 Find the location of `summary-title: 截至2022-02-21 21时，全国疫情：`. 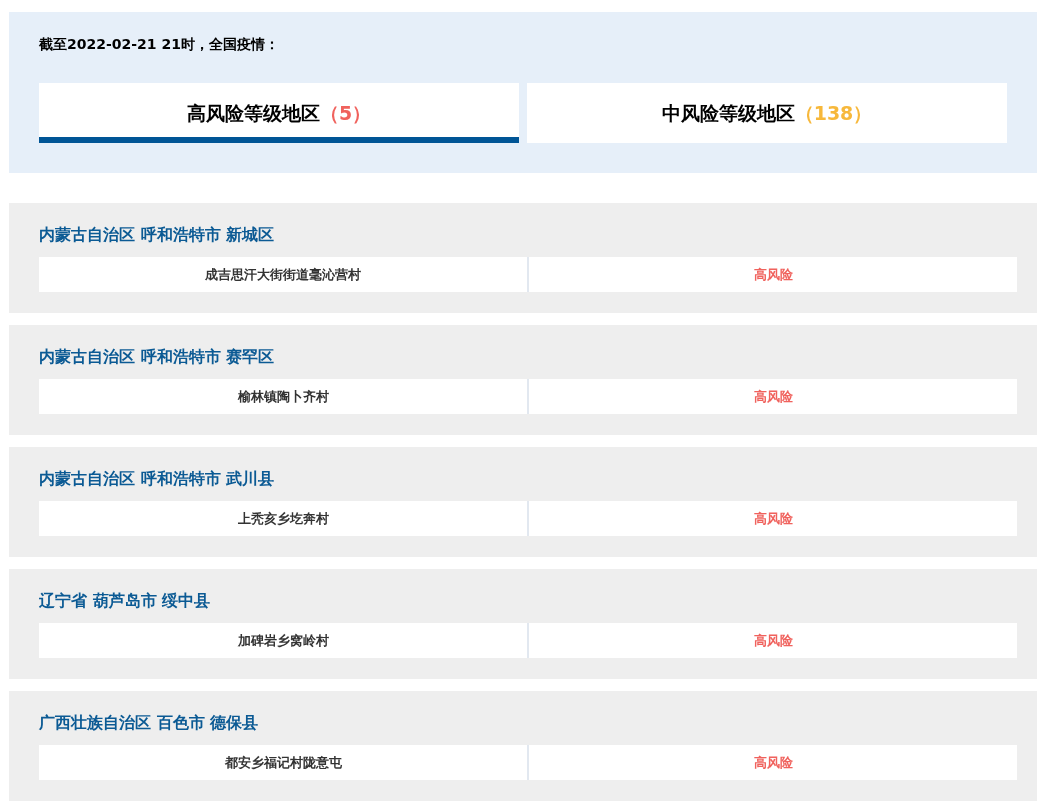

summary-title: 截至2022-02-21 21时，全国疫情： is located at coordinates (159, 44).